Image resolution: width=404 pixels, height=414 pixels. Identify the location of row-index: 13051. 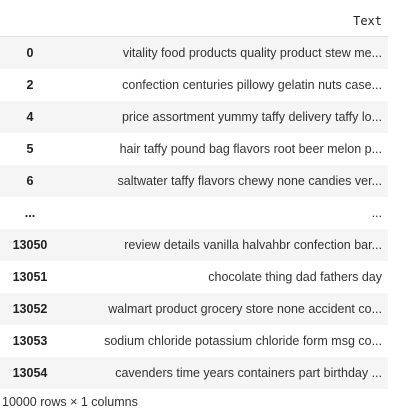
(30, 276).